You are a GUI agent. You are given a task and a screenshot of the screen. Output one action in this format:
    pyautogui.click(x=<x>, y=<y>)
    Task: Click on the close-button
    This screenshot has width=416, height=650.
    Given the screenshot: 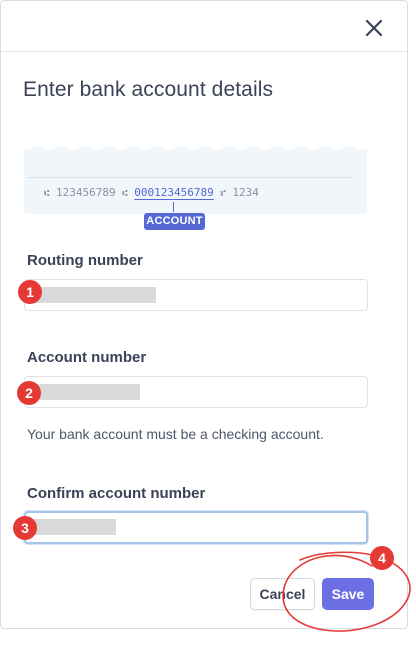 What is the action you would take?
    pyautogui.click(x=374, y=28)
    